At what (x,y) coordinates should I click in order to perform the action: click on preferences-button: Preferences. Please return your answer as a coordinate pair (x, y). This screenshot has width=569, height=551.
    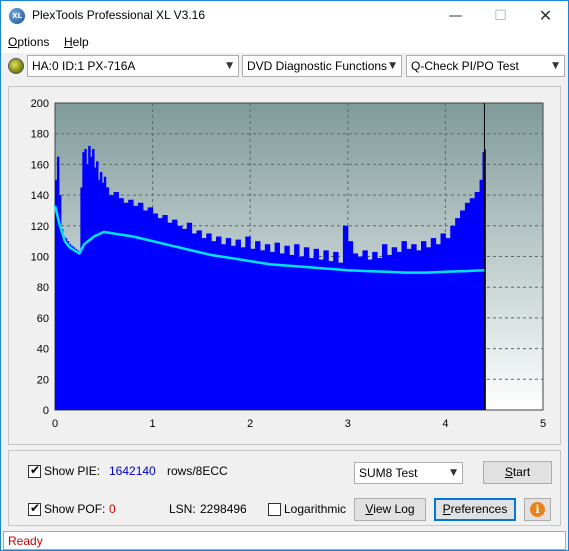
    Looking at the image, I should click on (475, 509).